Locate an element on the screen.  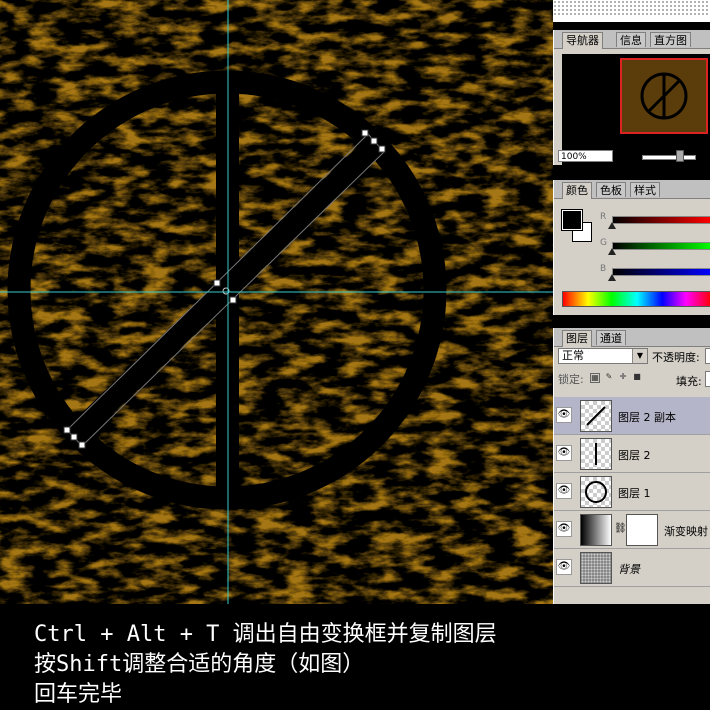
navigator-view-box is located at coordinates (664, 96).